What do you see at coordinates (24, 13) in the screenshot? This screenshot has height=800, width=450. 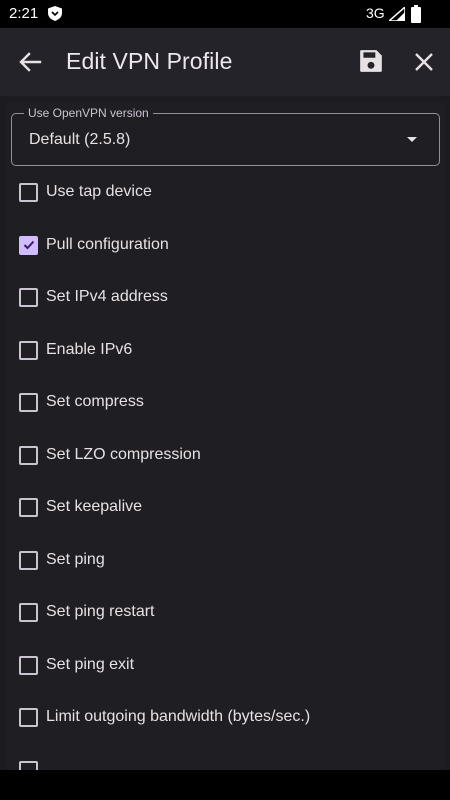 I see `status-time: 2:21` at bounding box center [24, 13].